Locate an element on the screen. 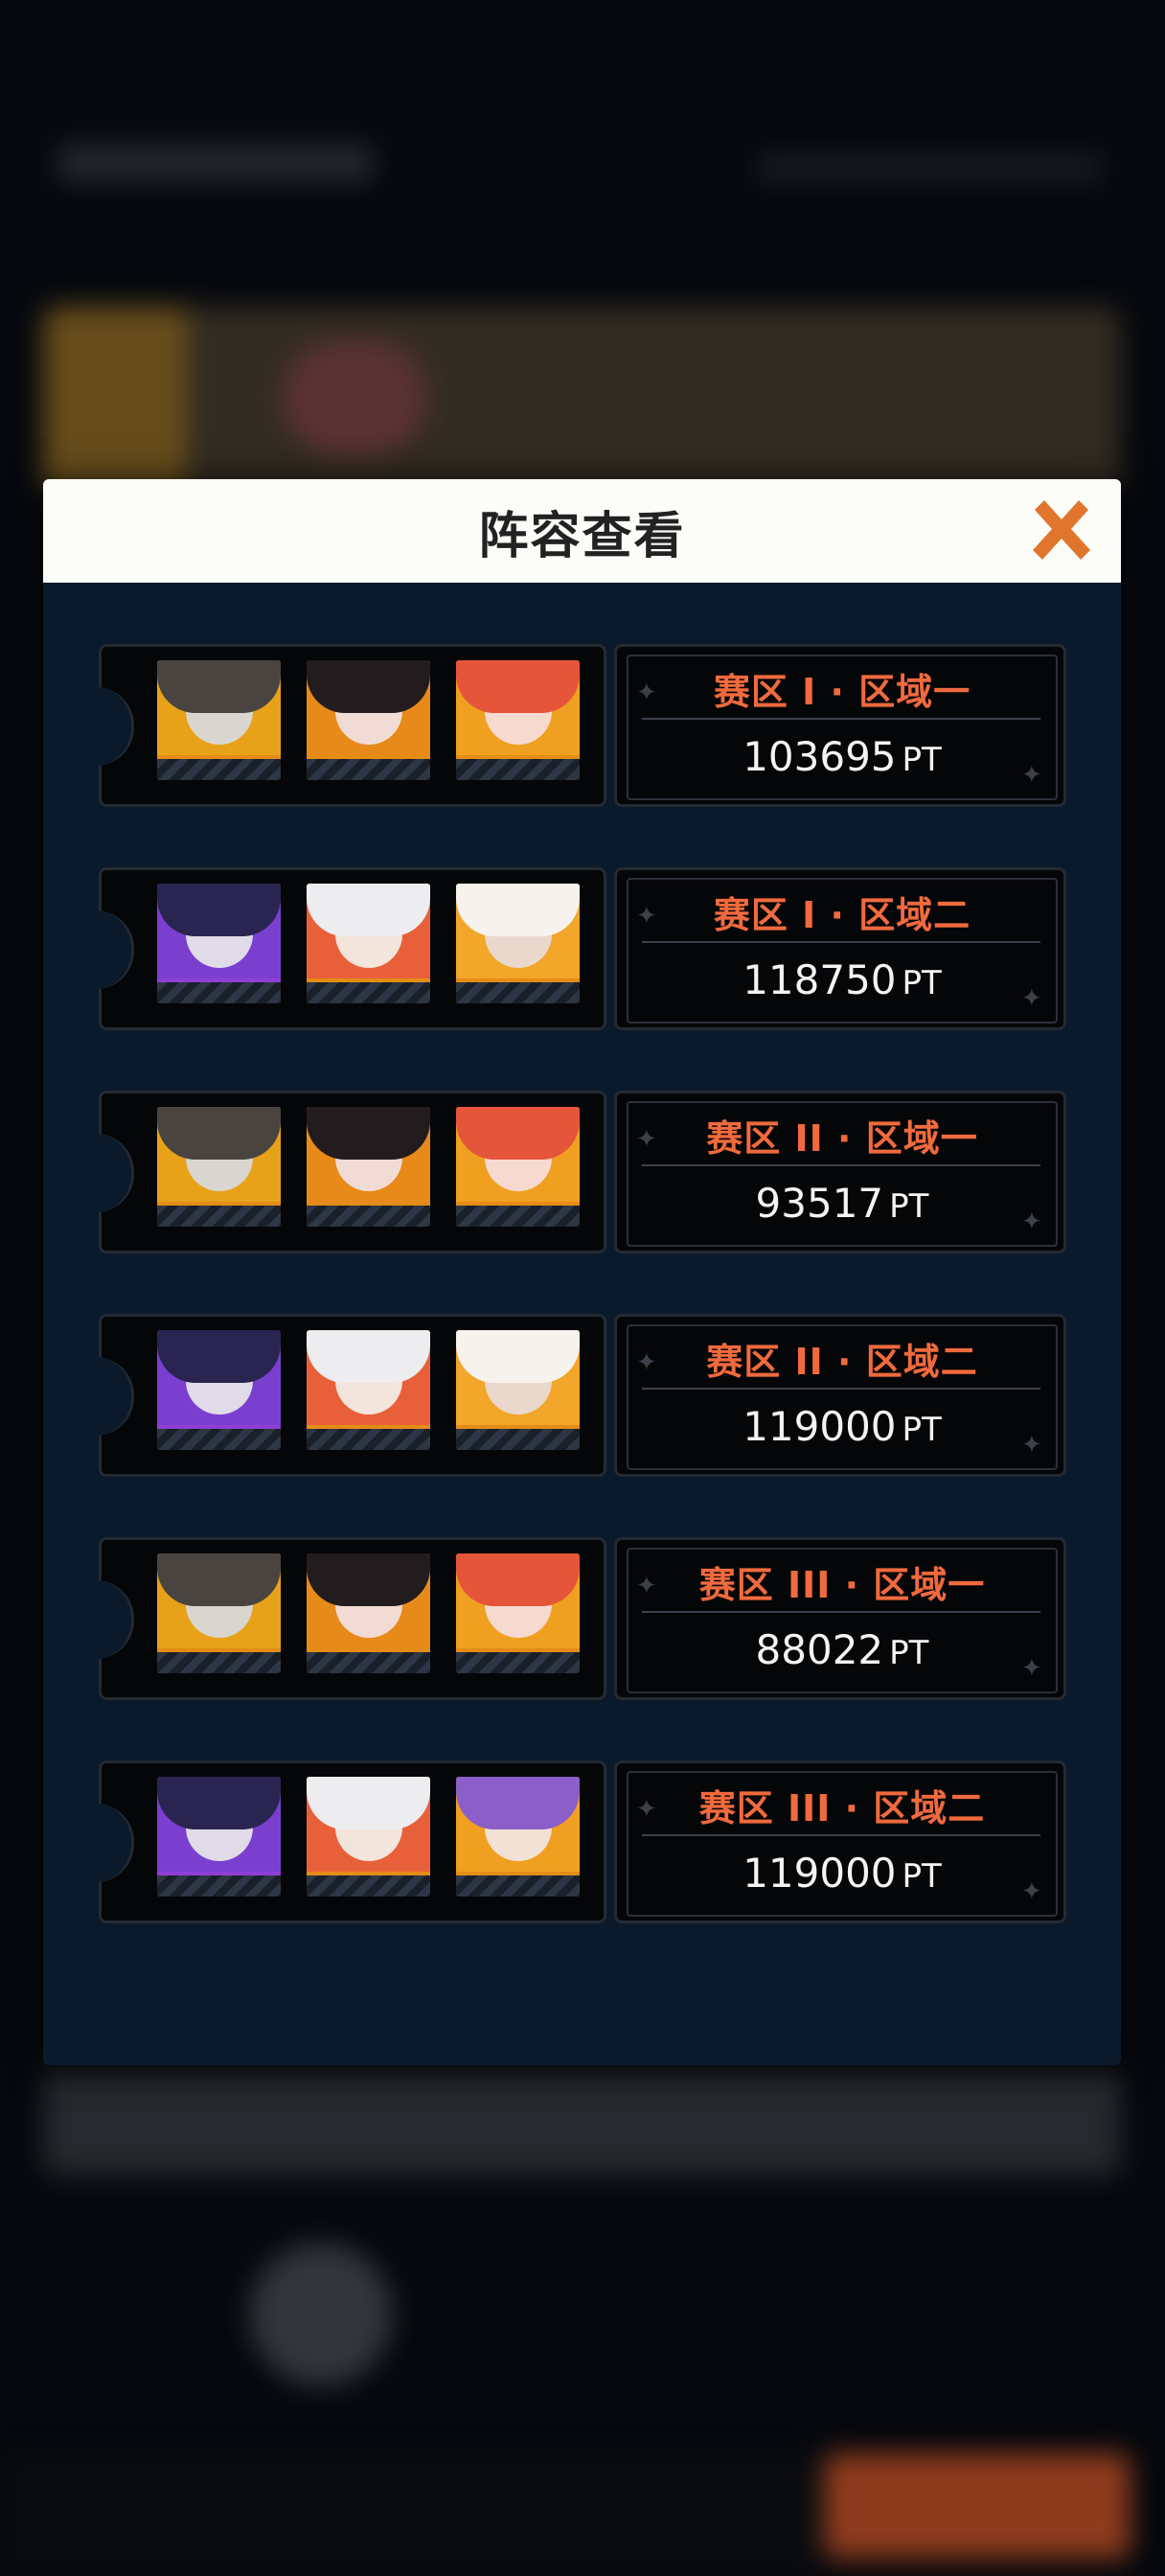  points-number: 103695 is located at coordinates (819, 757).